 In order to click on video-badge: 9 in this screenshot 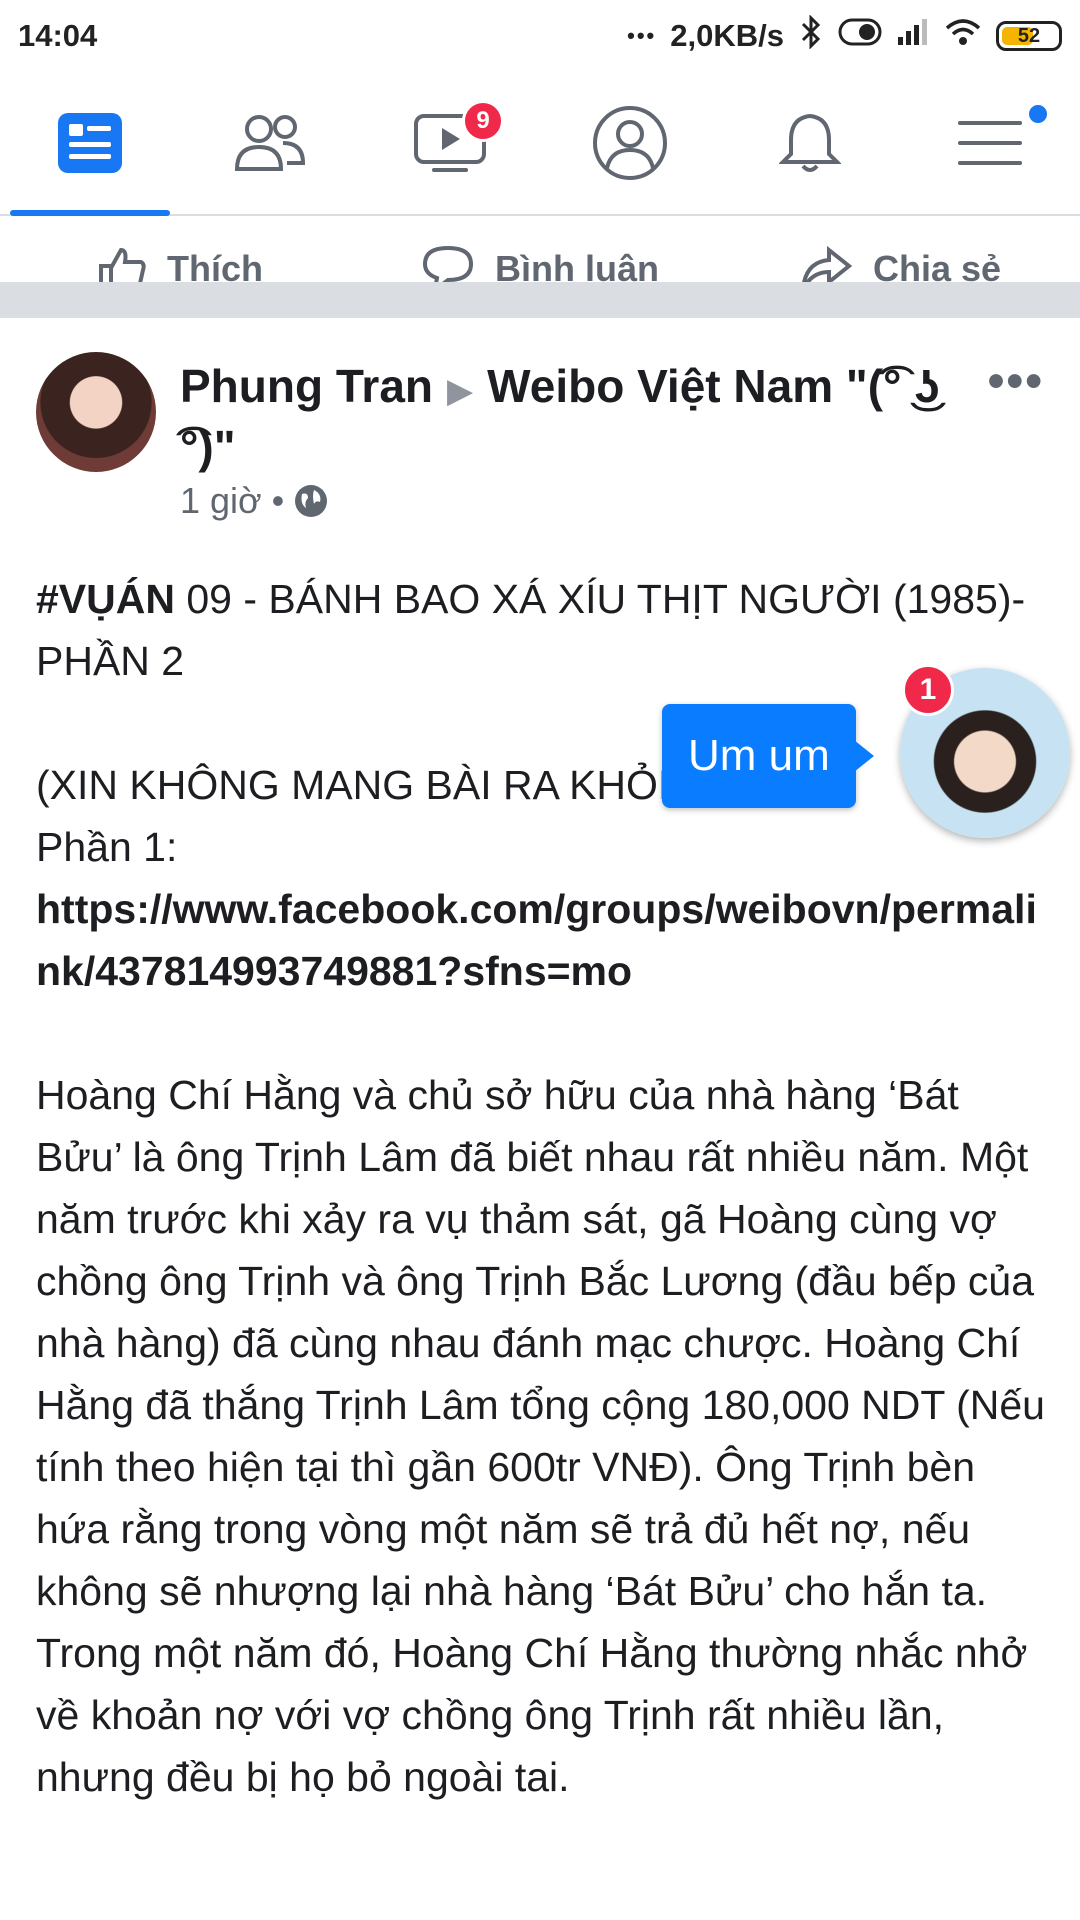, I will do `click(483, 121)`.